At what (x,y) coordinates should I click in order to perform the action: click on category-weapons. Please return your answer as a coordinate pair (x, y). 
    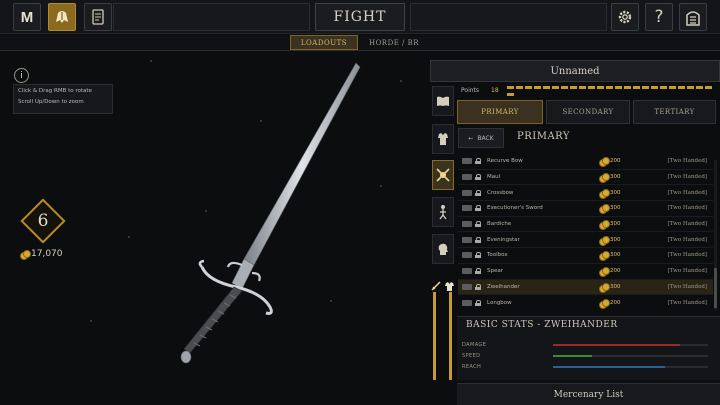
    Looking at the image, I should click on (443, 175).